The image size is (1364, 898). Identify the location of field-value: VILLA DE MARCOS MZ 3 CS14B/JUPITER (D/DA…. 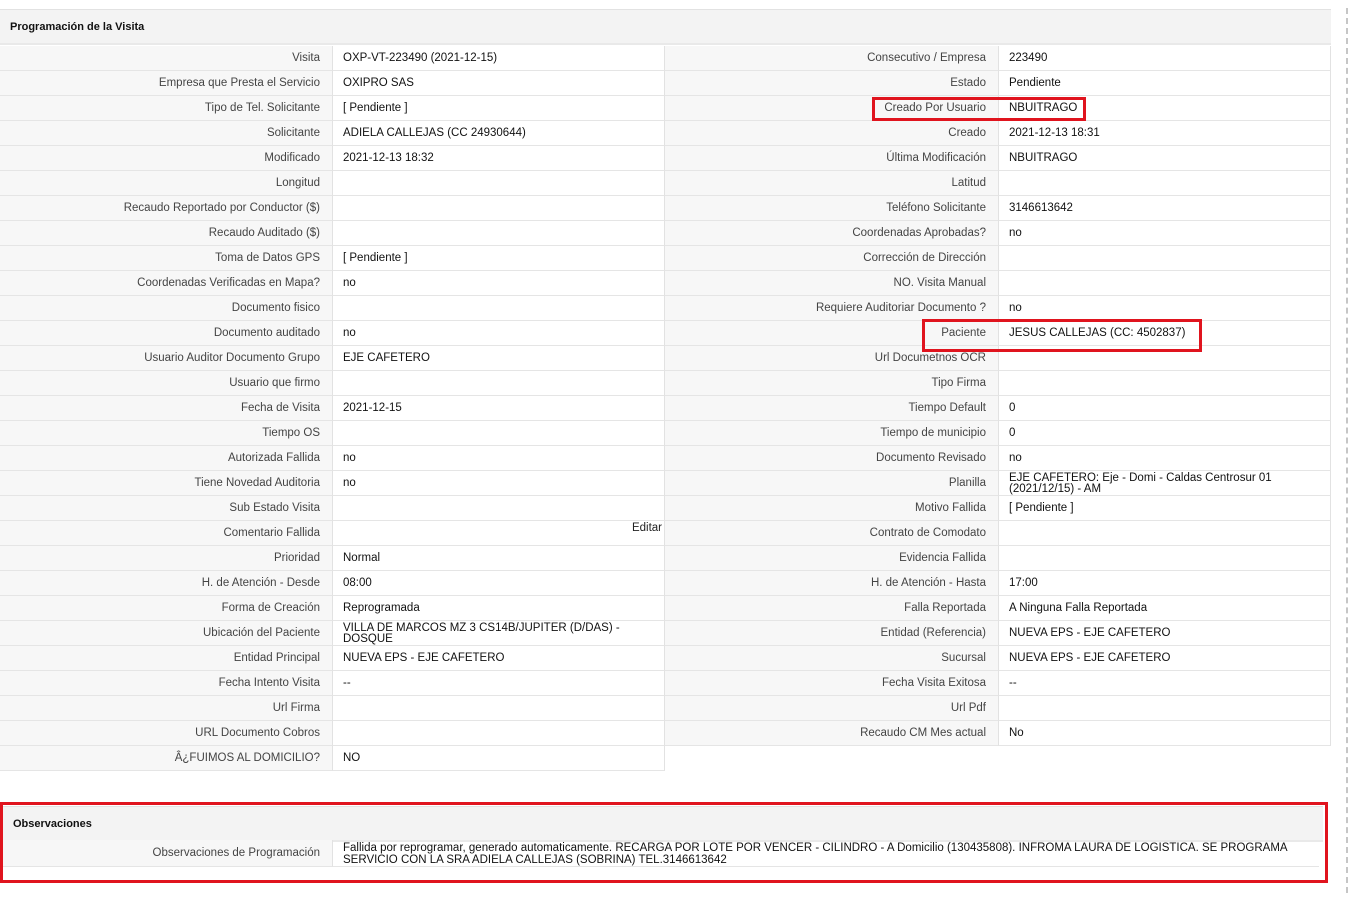
(498, 633).